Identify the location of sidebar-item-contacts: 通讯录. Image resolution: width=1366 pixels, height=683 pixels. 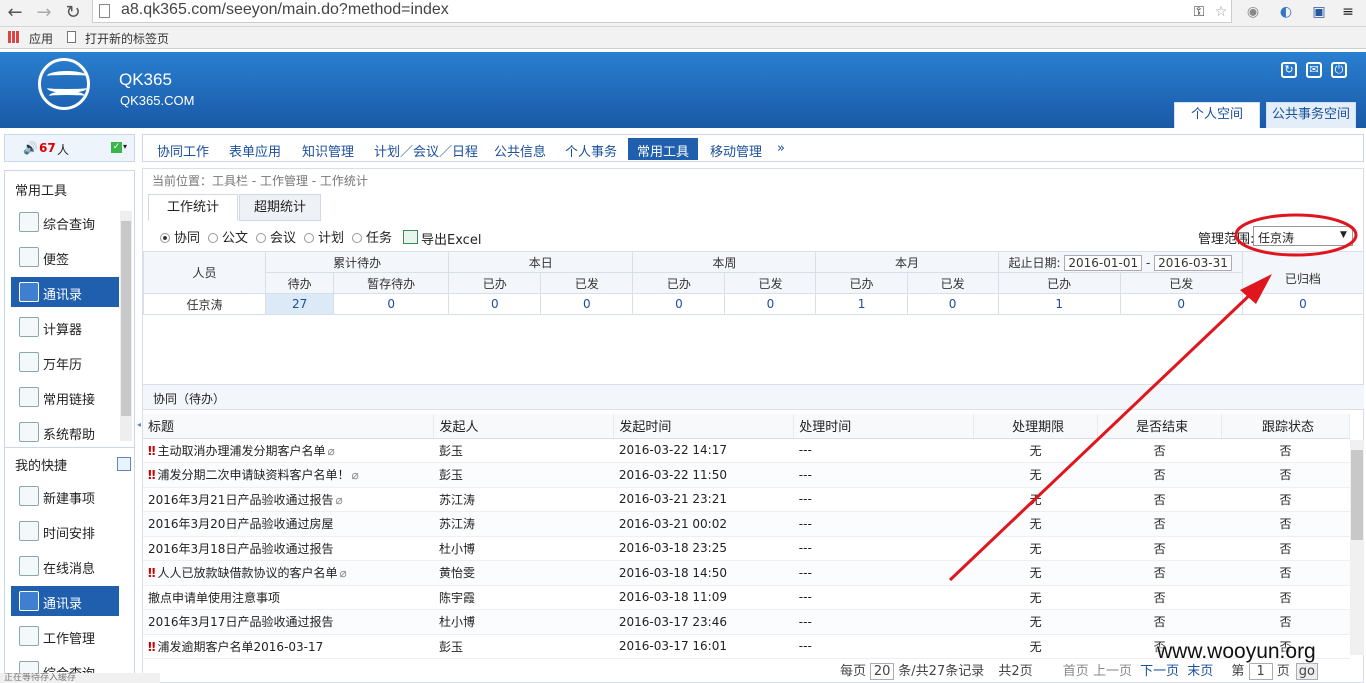
(65, 292).